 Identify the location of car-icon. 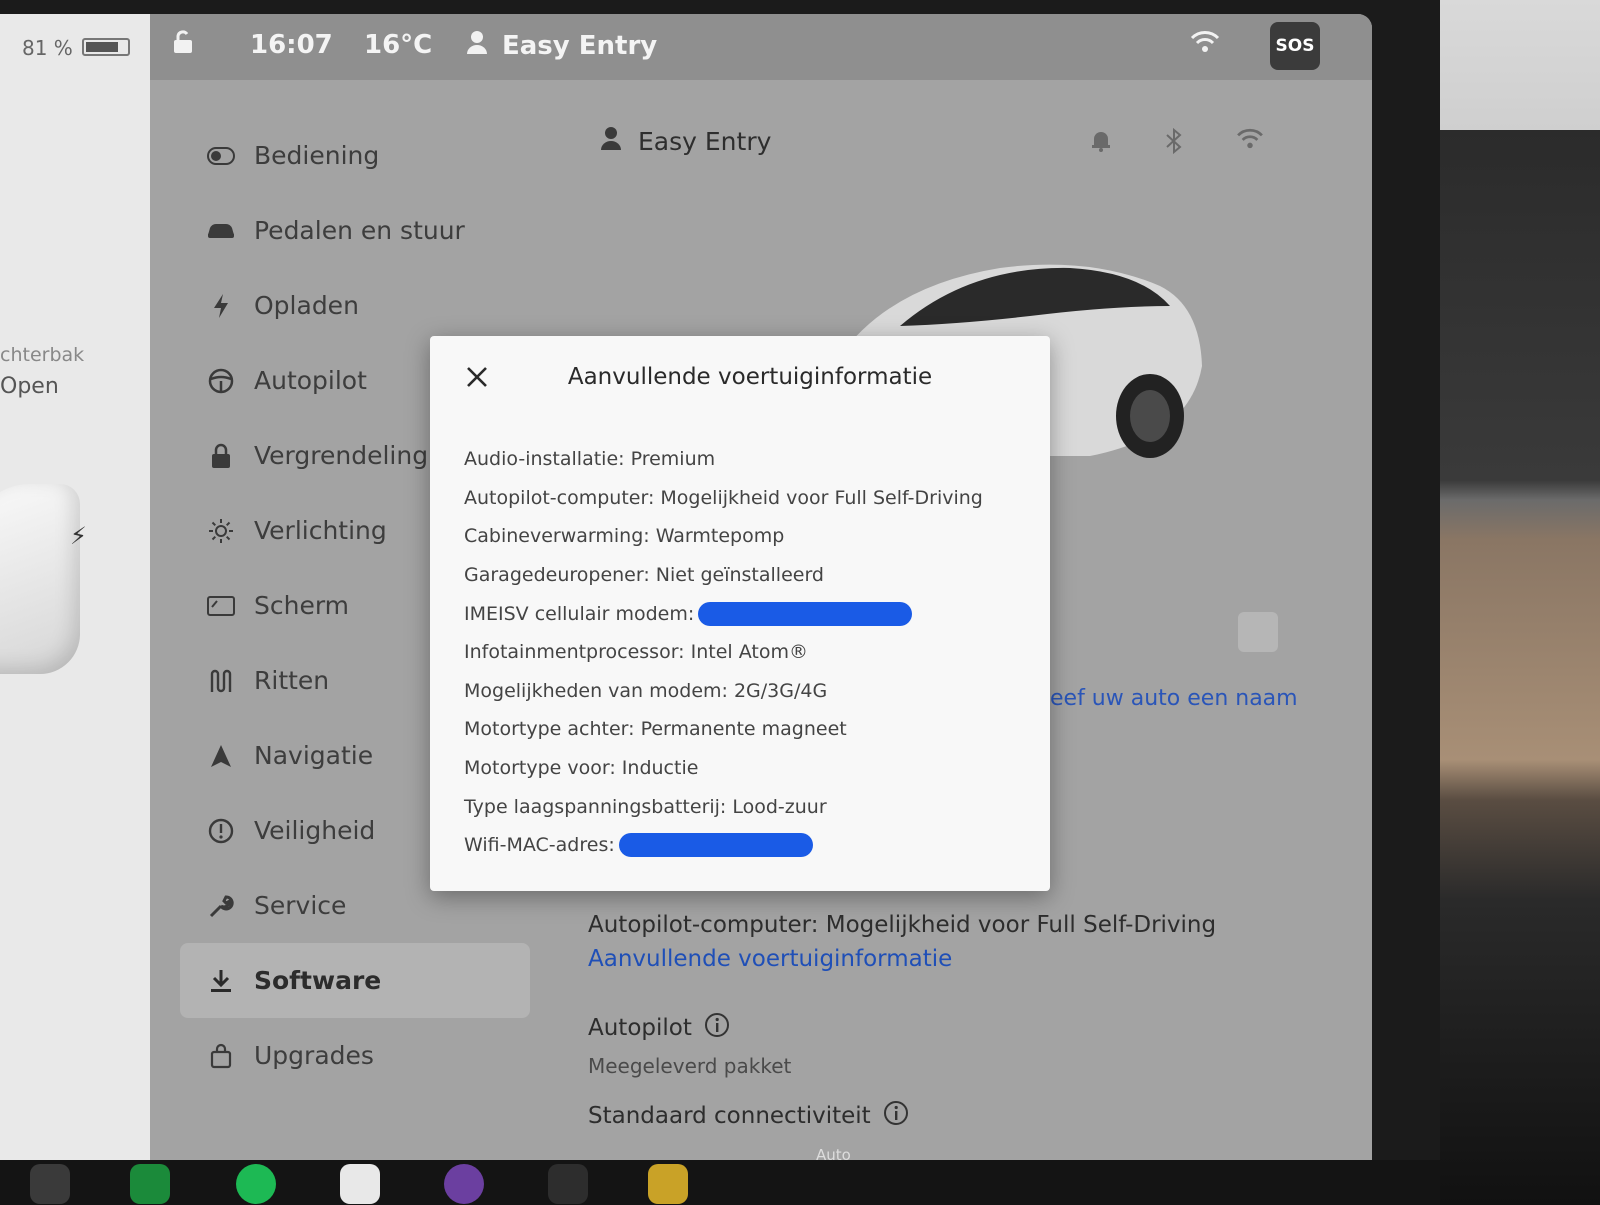
(221, 231).